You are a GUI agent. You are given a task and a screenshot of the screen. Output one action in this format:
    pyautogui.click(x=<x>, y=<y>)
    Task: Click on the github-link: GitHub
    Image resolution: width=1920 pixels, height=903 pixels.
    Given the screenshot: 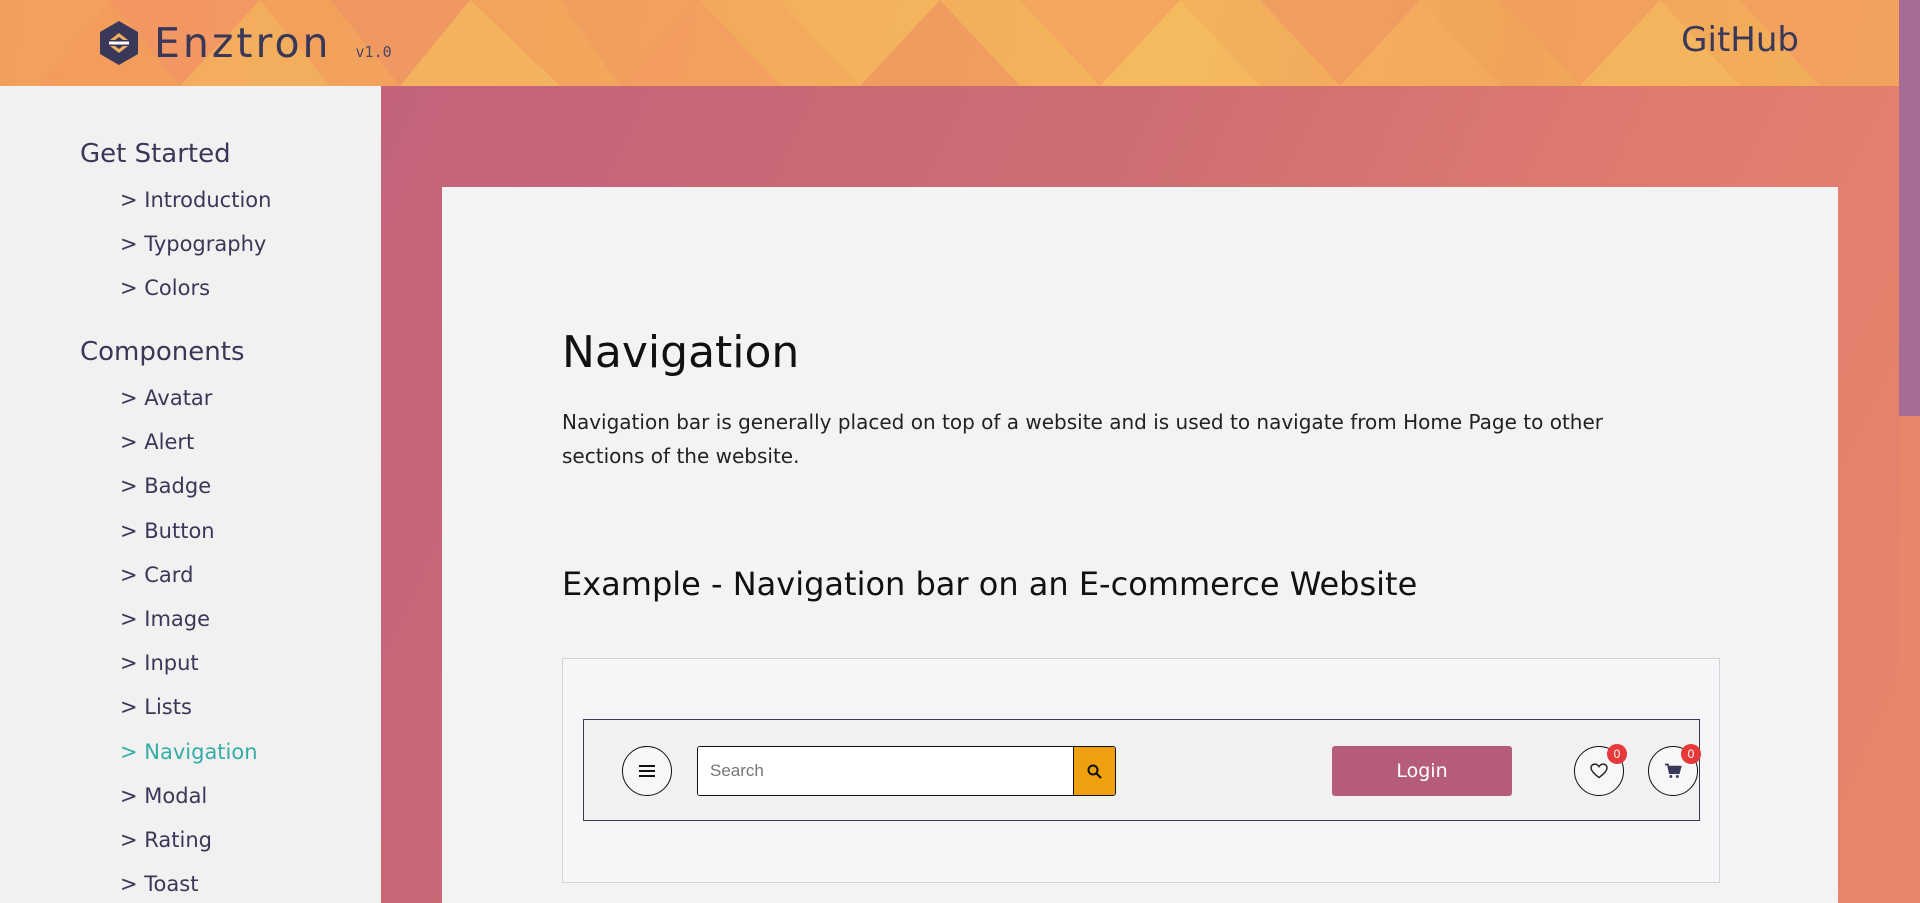 What is the action you would take?
    pyautogui.click(x=1740, y=40)
    